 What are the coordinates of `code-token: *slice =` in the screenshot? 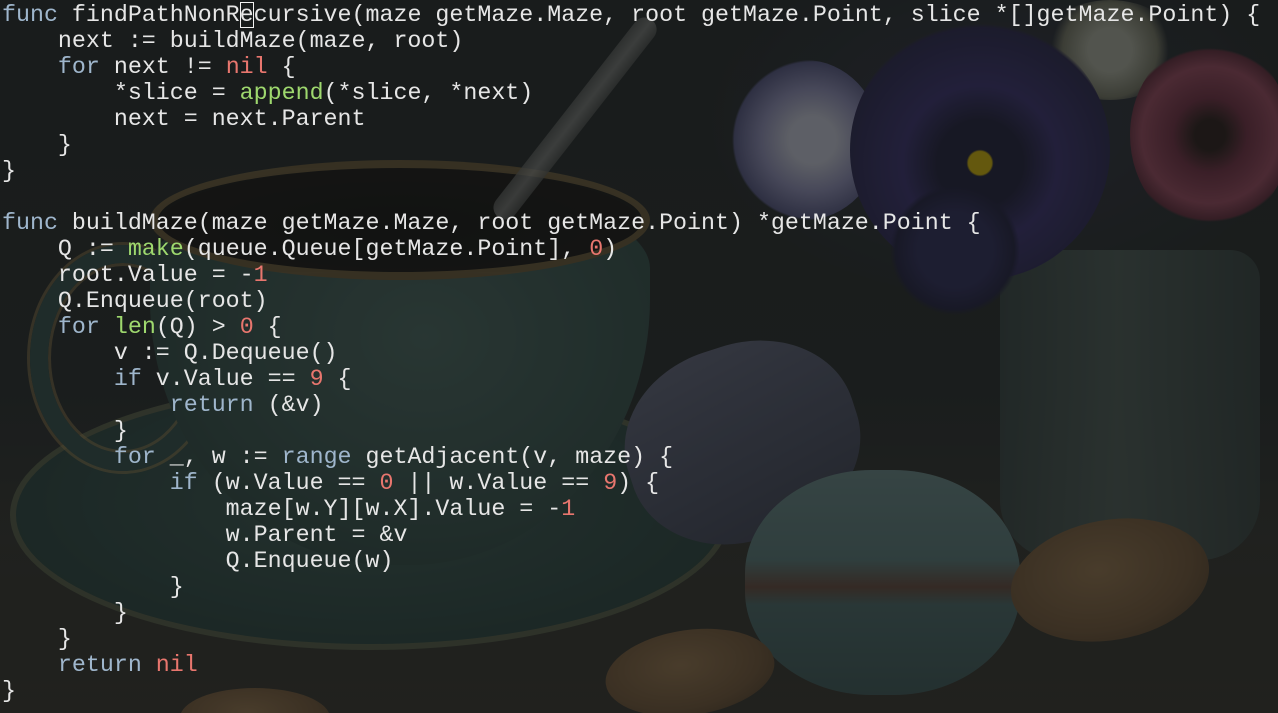 It's located at (121, 93).